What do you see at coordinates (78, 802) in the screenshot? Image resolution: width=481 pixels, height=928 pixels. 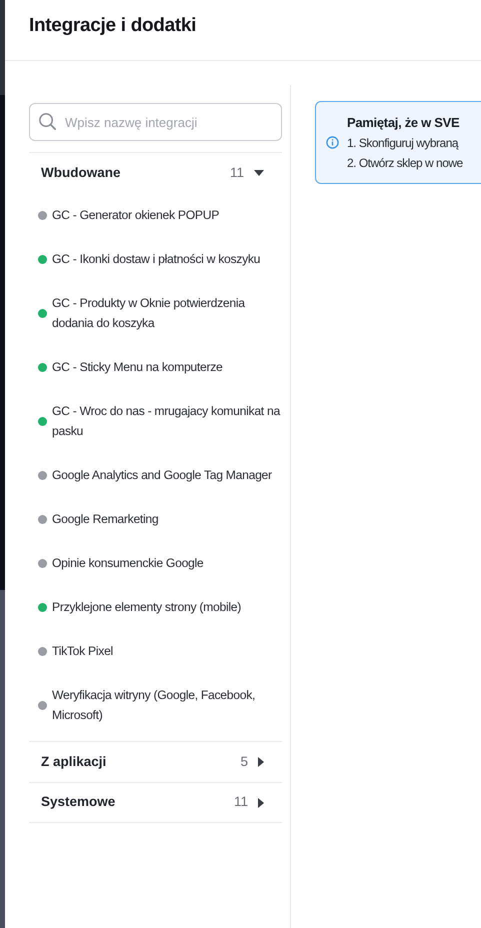 I see `group-label: Systemowe` at bounding box center [78, 802].